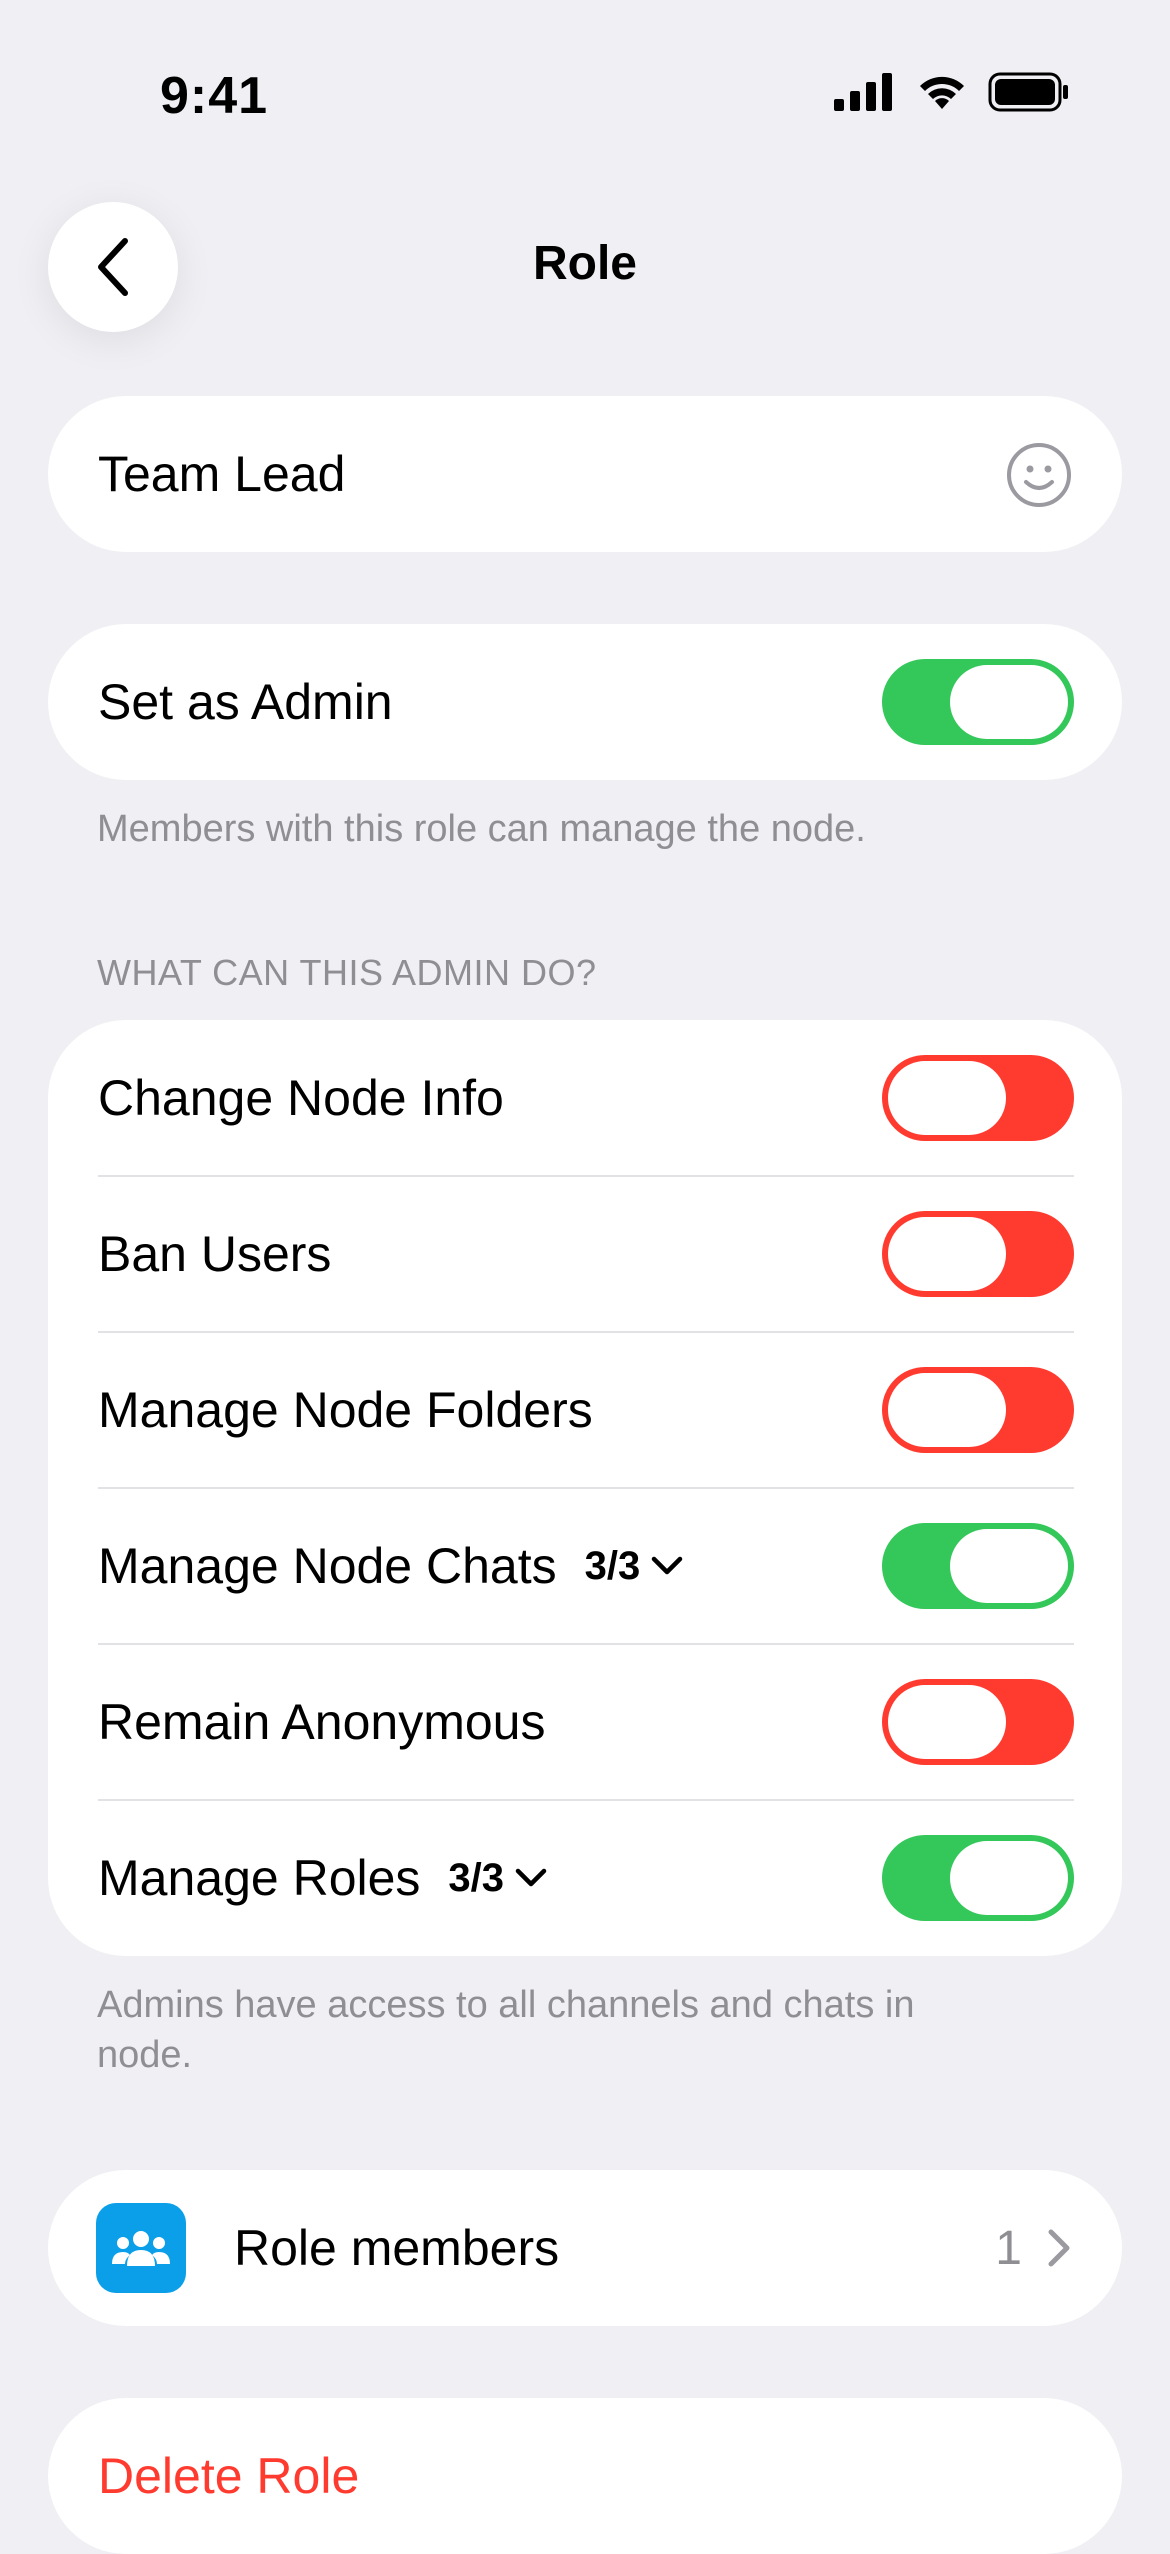  What do you see at coordinates (215, 1254) in the screenshot?
I see `permission-label: Ban Users` at bounding box center [215, 1254].